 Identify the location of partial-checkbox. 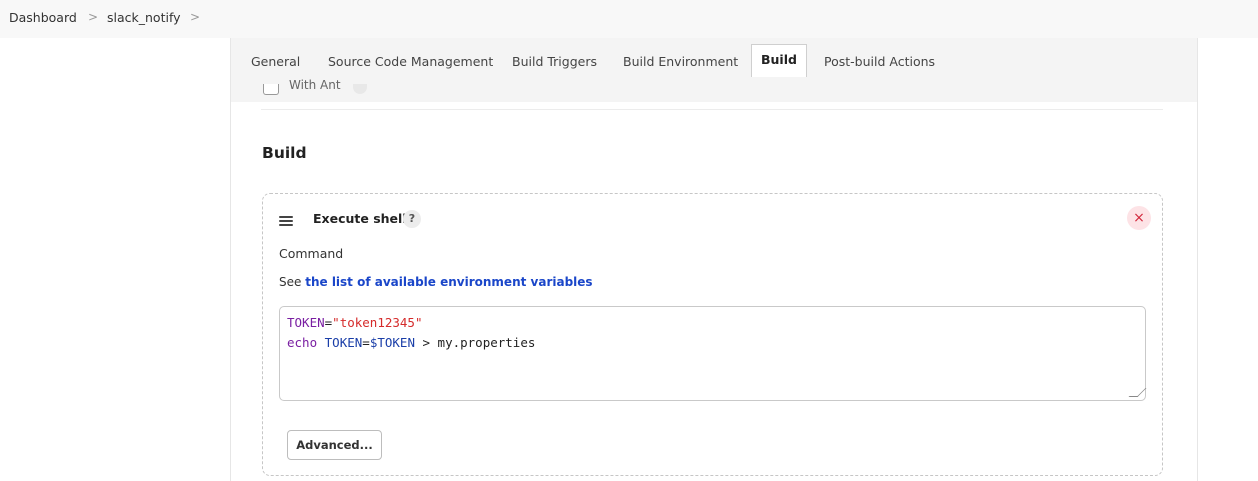
(271, 89).